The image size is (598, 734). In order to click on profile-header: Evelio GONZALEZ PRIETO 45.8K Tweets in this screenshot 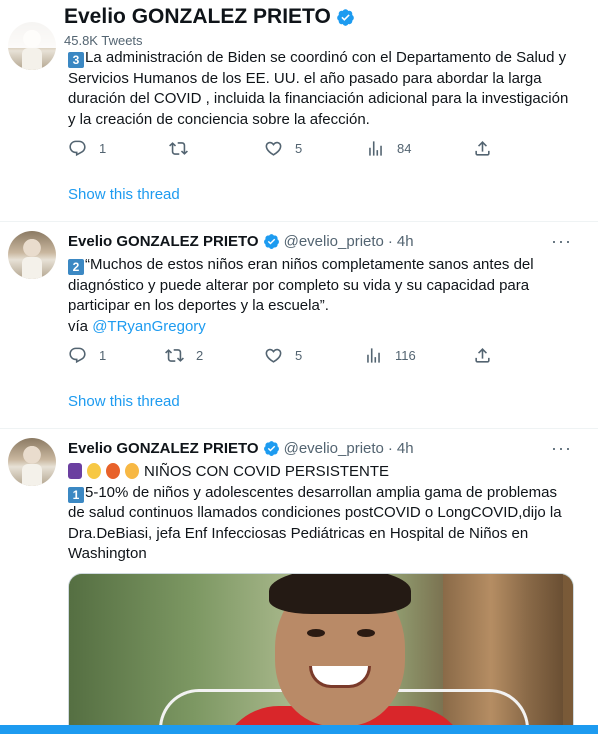, I will do `click(299, 24)`.